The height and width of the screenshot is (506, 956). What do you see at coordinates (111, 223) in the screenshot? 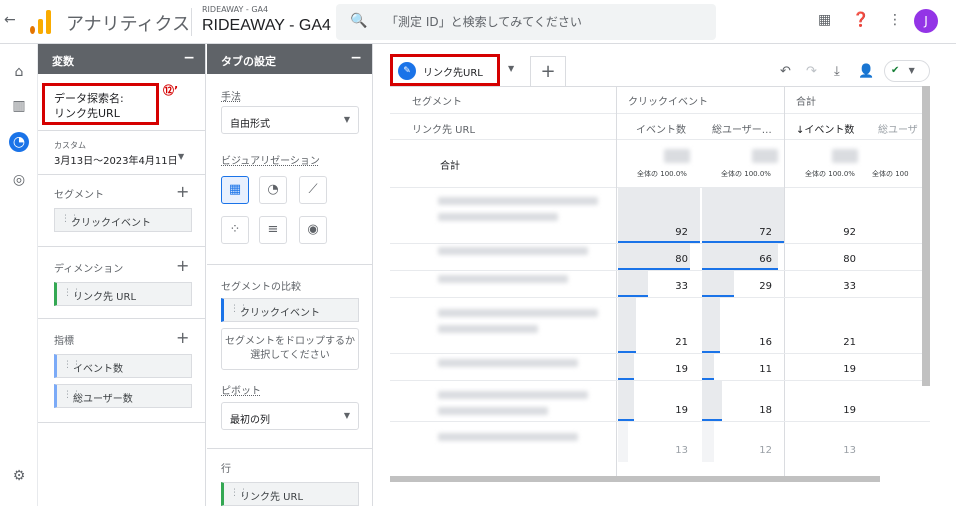
I see `segment-chip-label: クリックイベント` at bounding box center [111, 223].